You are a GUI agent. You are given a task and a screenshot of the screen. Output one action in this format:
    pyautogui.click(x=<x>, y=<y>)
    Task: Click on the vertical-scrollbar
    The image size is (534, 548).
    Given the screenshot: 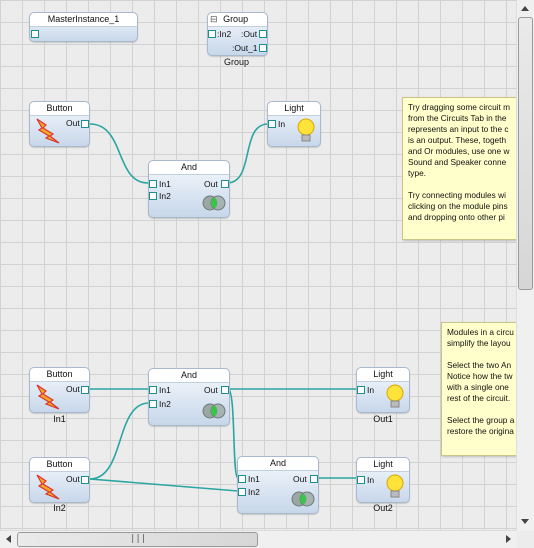 What is the action you would take?
    pyautogui.click(x=525, y=265)
    